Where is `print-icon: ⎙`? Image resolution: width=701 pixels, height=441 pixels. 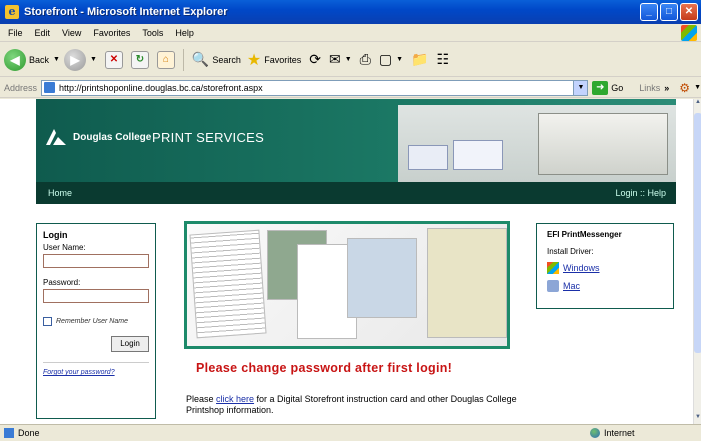 print-icon: ⎙ is located at coordinates (365, 59).